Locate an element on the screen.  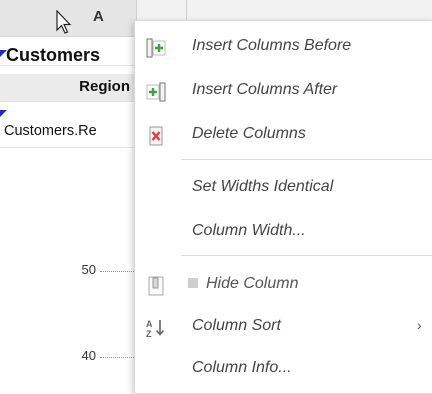
menu-item-label: Hide Column is located at coordinates (252, 283).